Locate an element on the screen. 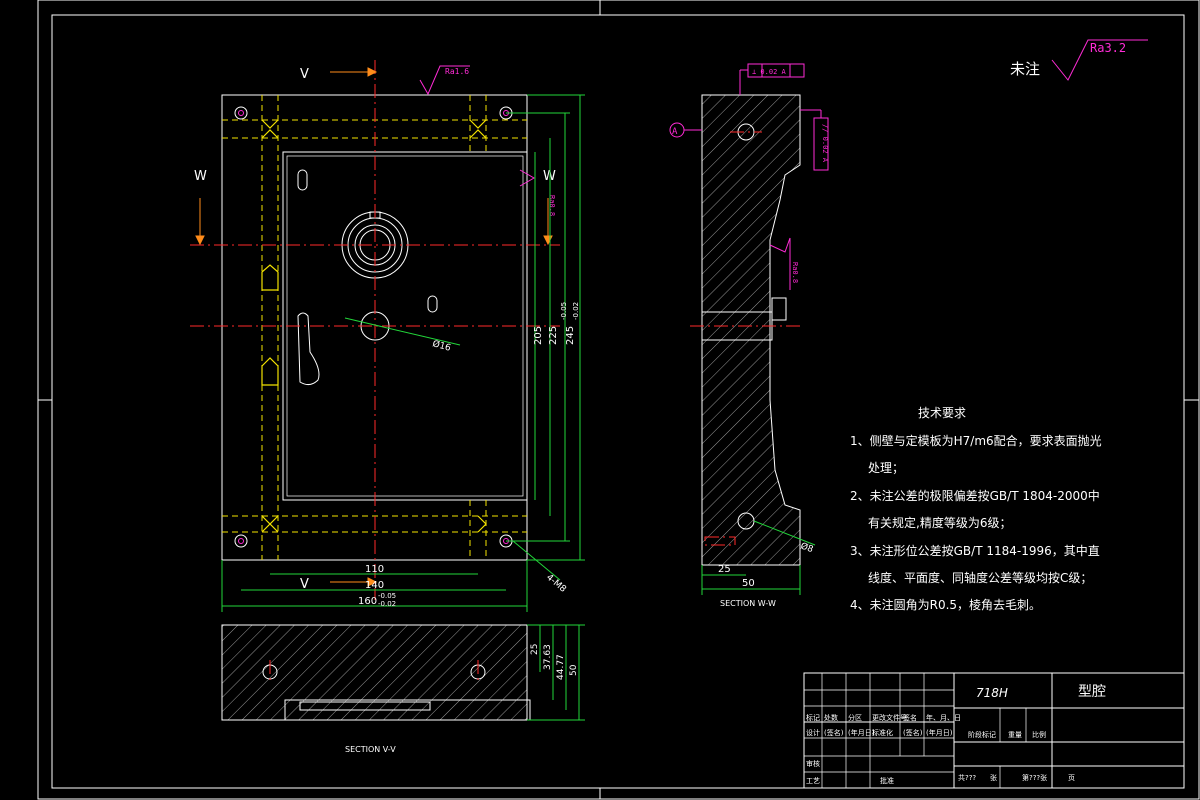 Image resolution: width=1200 pixels, height=800 pixels. svg-text: 225 is located at coordinates (553, 335).